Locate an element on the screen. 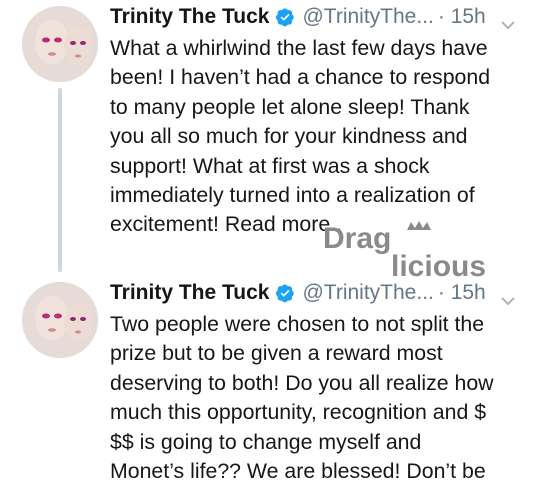  watermark-text-bottom: licious is located at coordinates (438, 265).